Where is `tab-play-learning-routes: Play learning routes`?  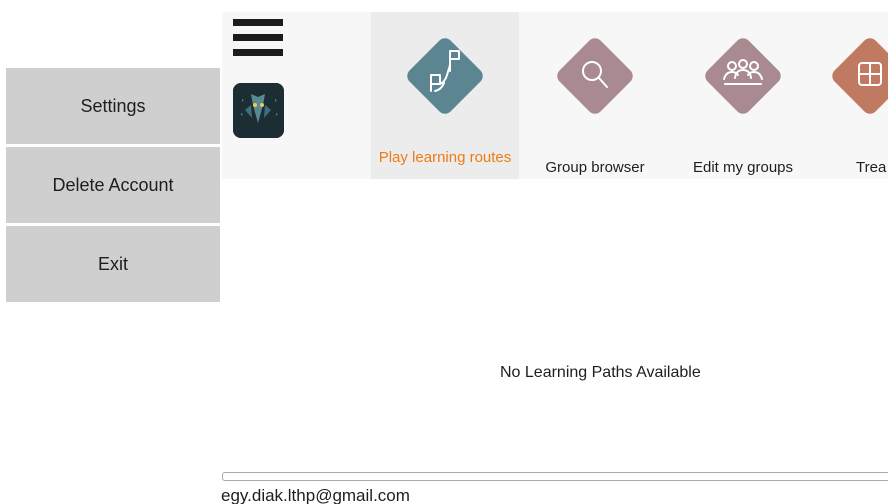
tab-play-learning-routes: Play learning routes is located at coordinates (445, 95).